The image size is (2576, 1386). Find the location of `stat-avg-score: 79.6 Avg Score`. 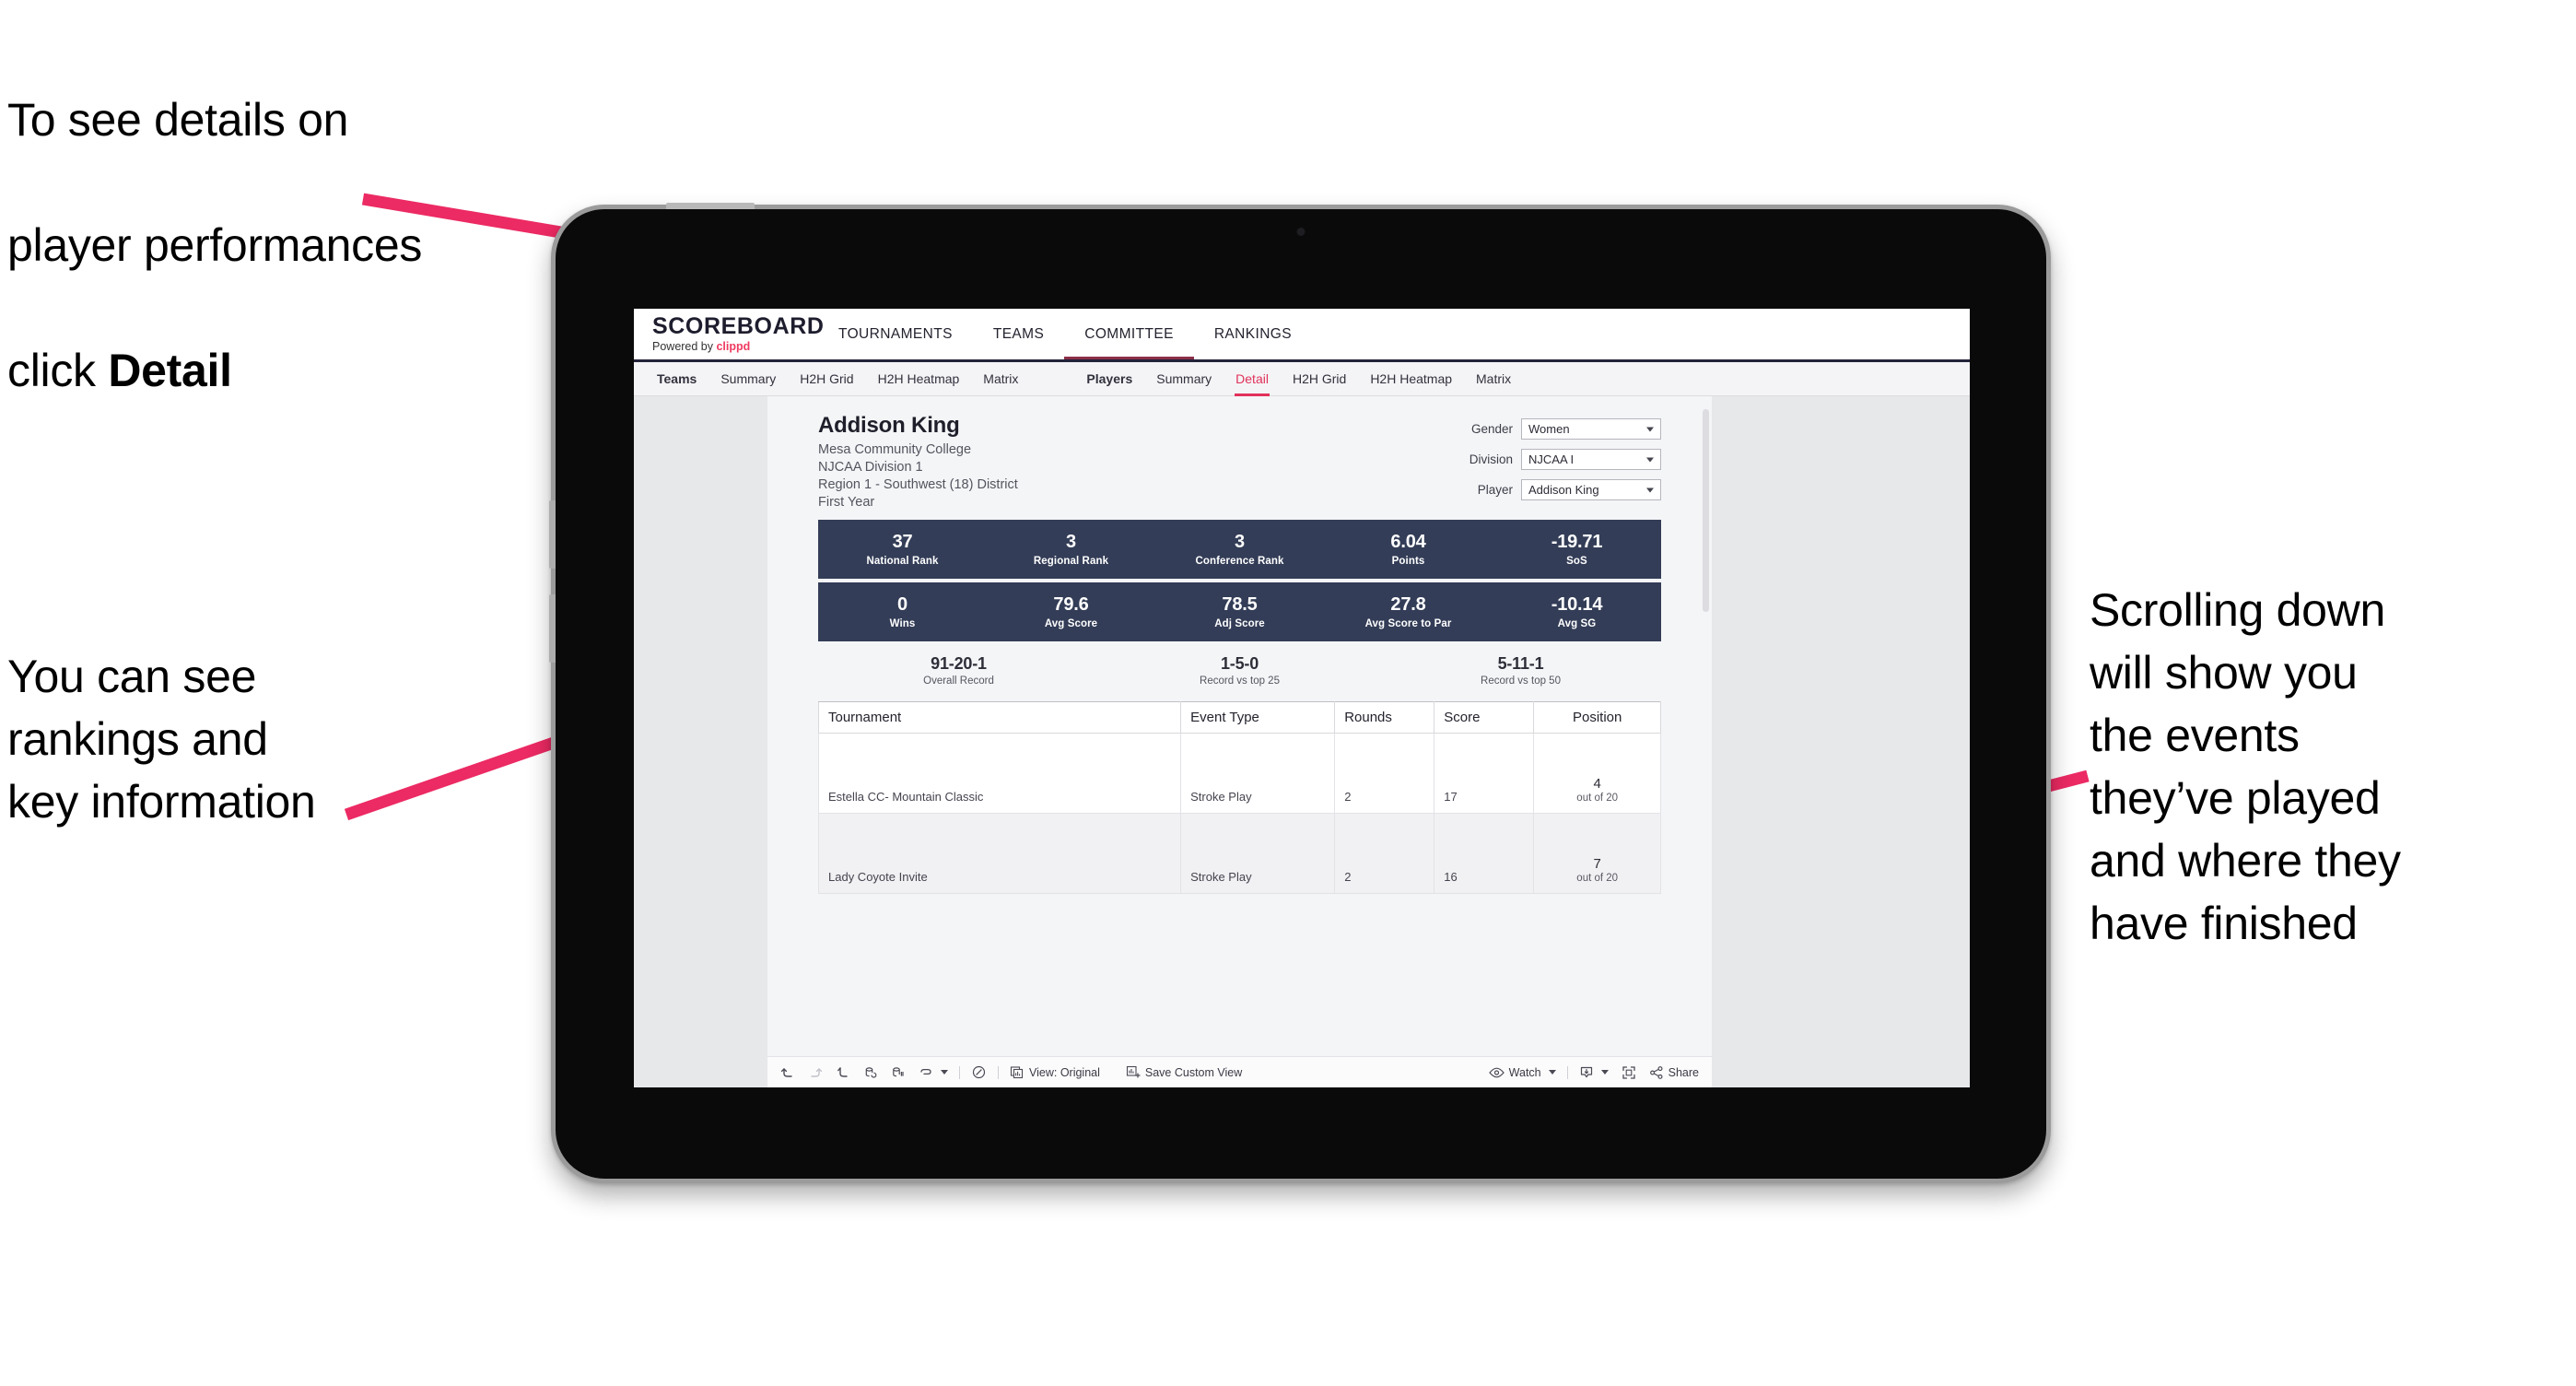

stat-avg-score: 79.6 Avg Score is located at coordinates (1071, 612).